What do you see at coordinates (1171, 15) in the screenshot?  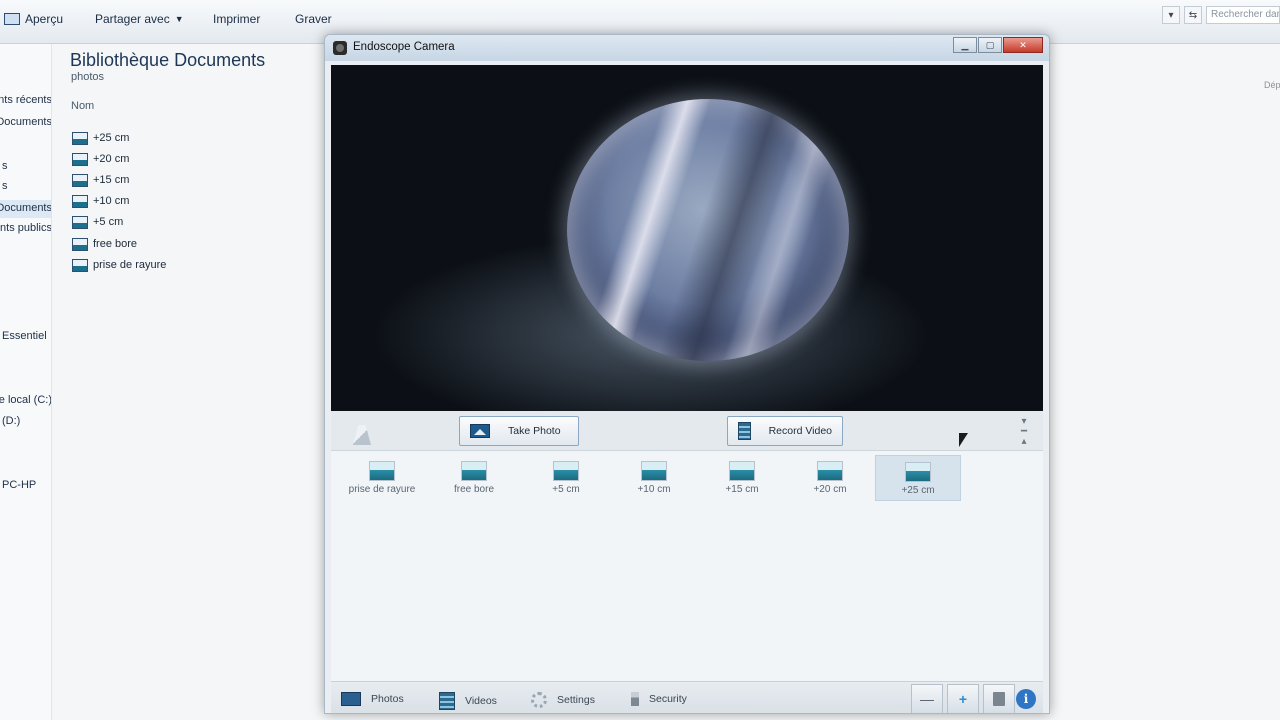 I see `chevron-down-icon: ▾` at bounding box center [1171, 15].